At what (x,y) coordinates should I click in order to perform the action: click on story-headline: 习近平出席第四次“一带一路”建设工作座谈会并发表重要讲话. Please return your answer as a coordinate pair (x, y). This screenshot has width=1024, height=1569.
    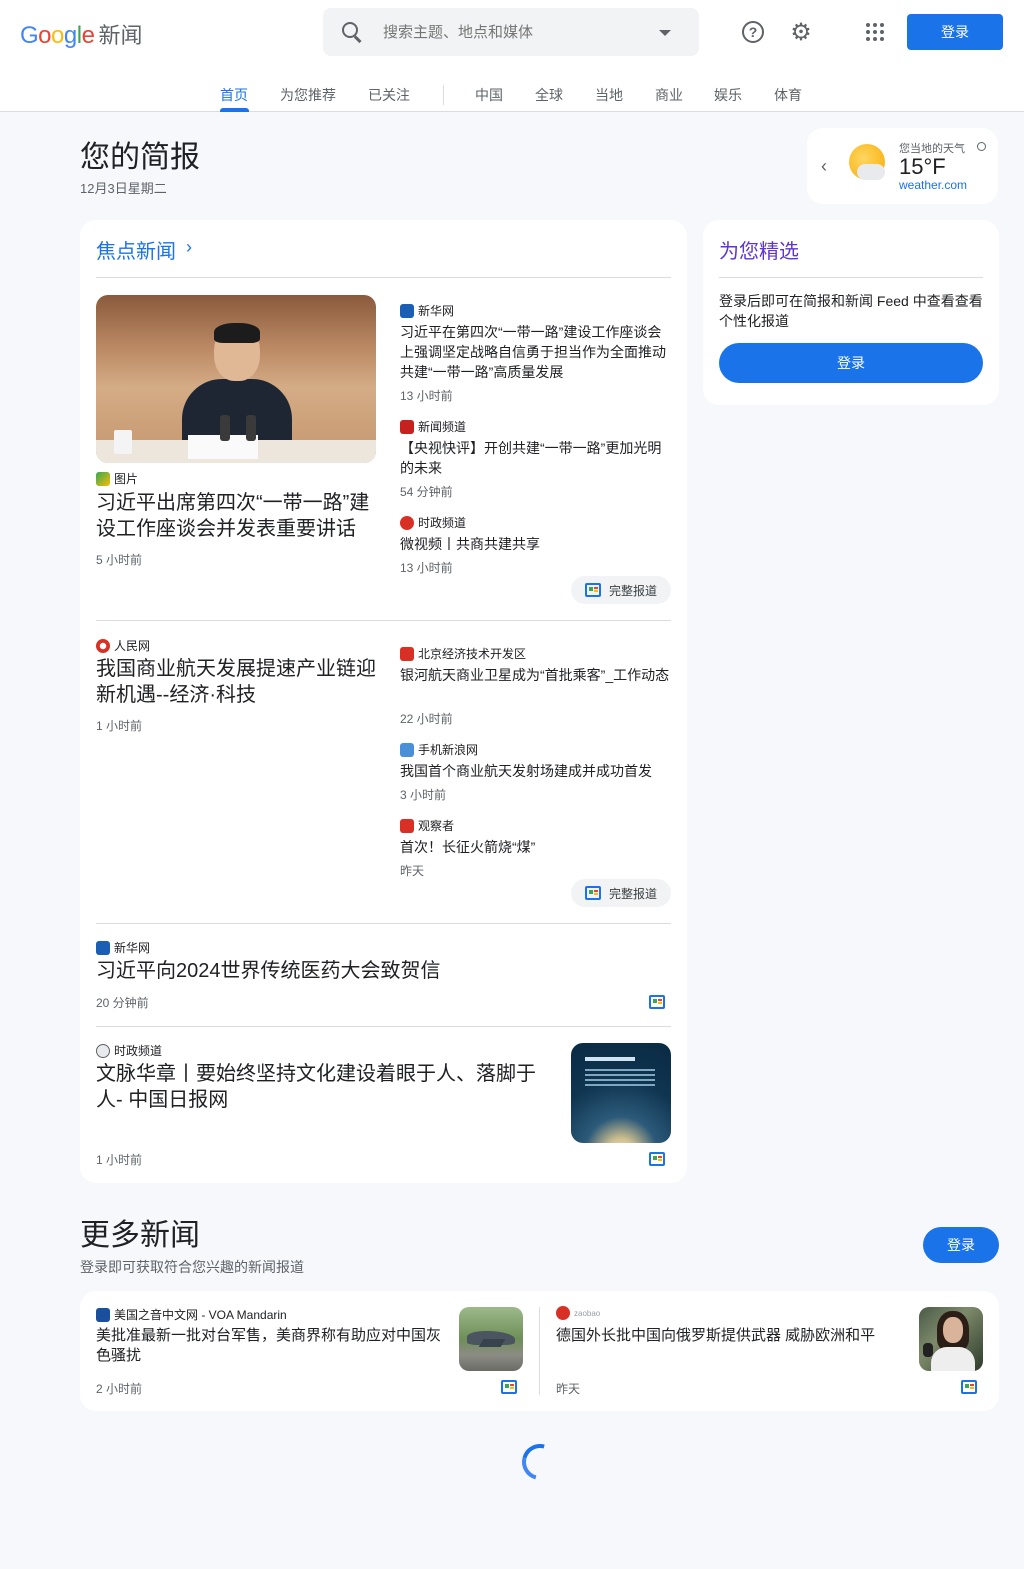
    Looking at the image, I should click on (238, 516).